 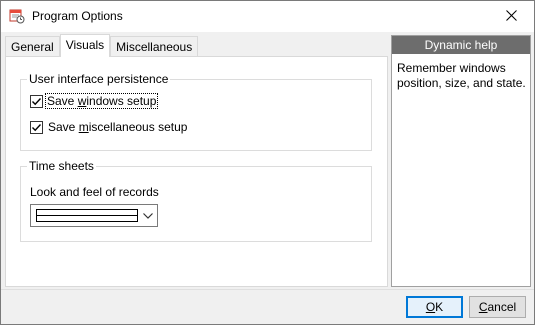 What do you see at coordinates (267, 289) in the screenshot?
I see `button-bar-divider` at bounding box center [267, 289].